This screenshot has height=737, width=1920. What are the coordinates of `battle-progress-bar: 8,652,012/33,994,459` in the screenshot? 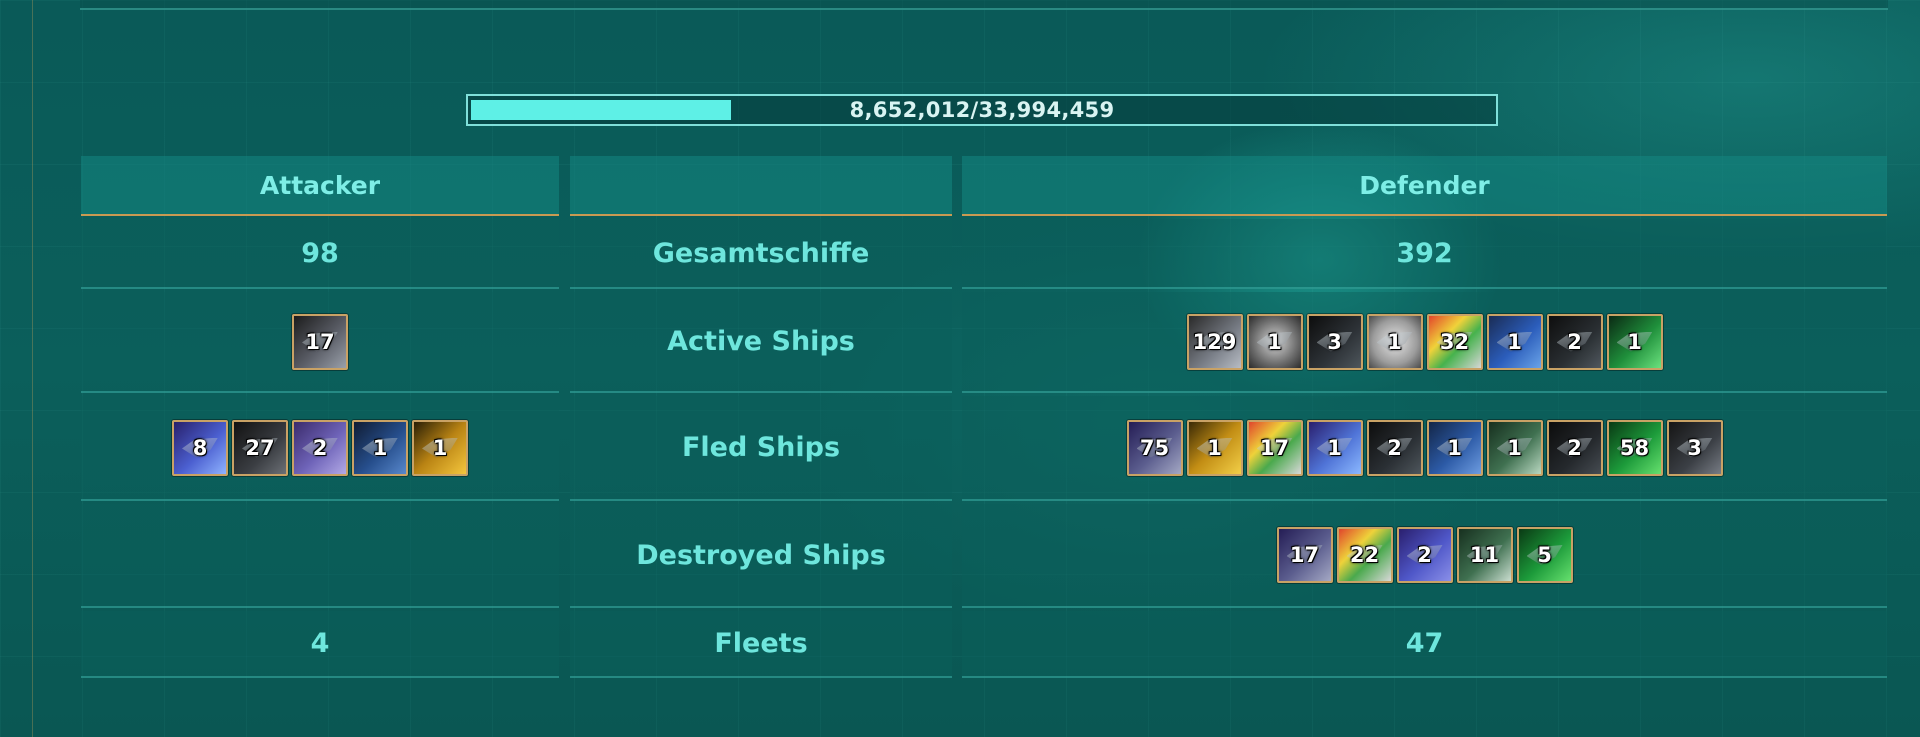 It's located at (982, 110).